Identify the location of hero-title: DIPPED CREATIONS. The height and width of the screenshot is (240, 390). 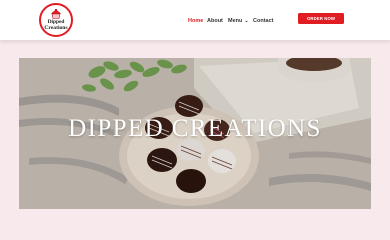
(195, 128).